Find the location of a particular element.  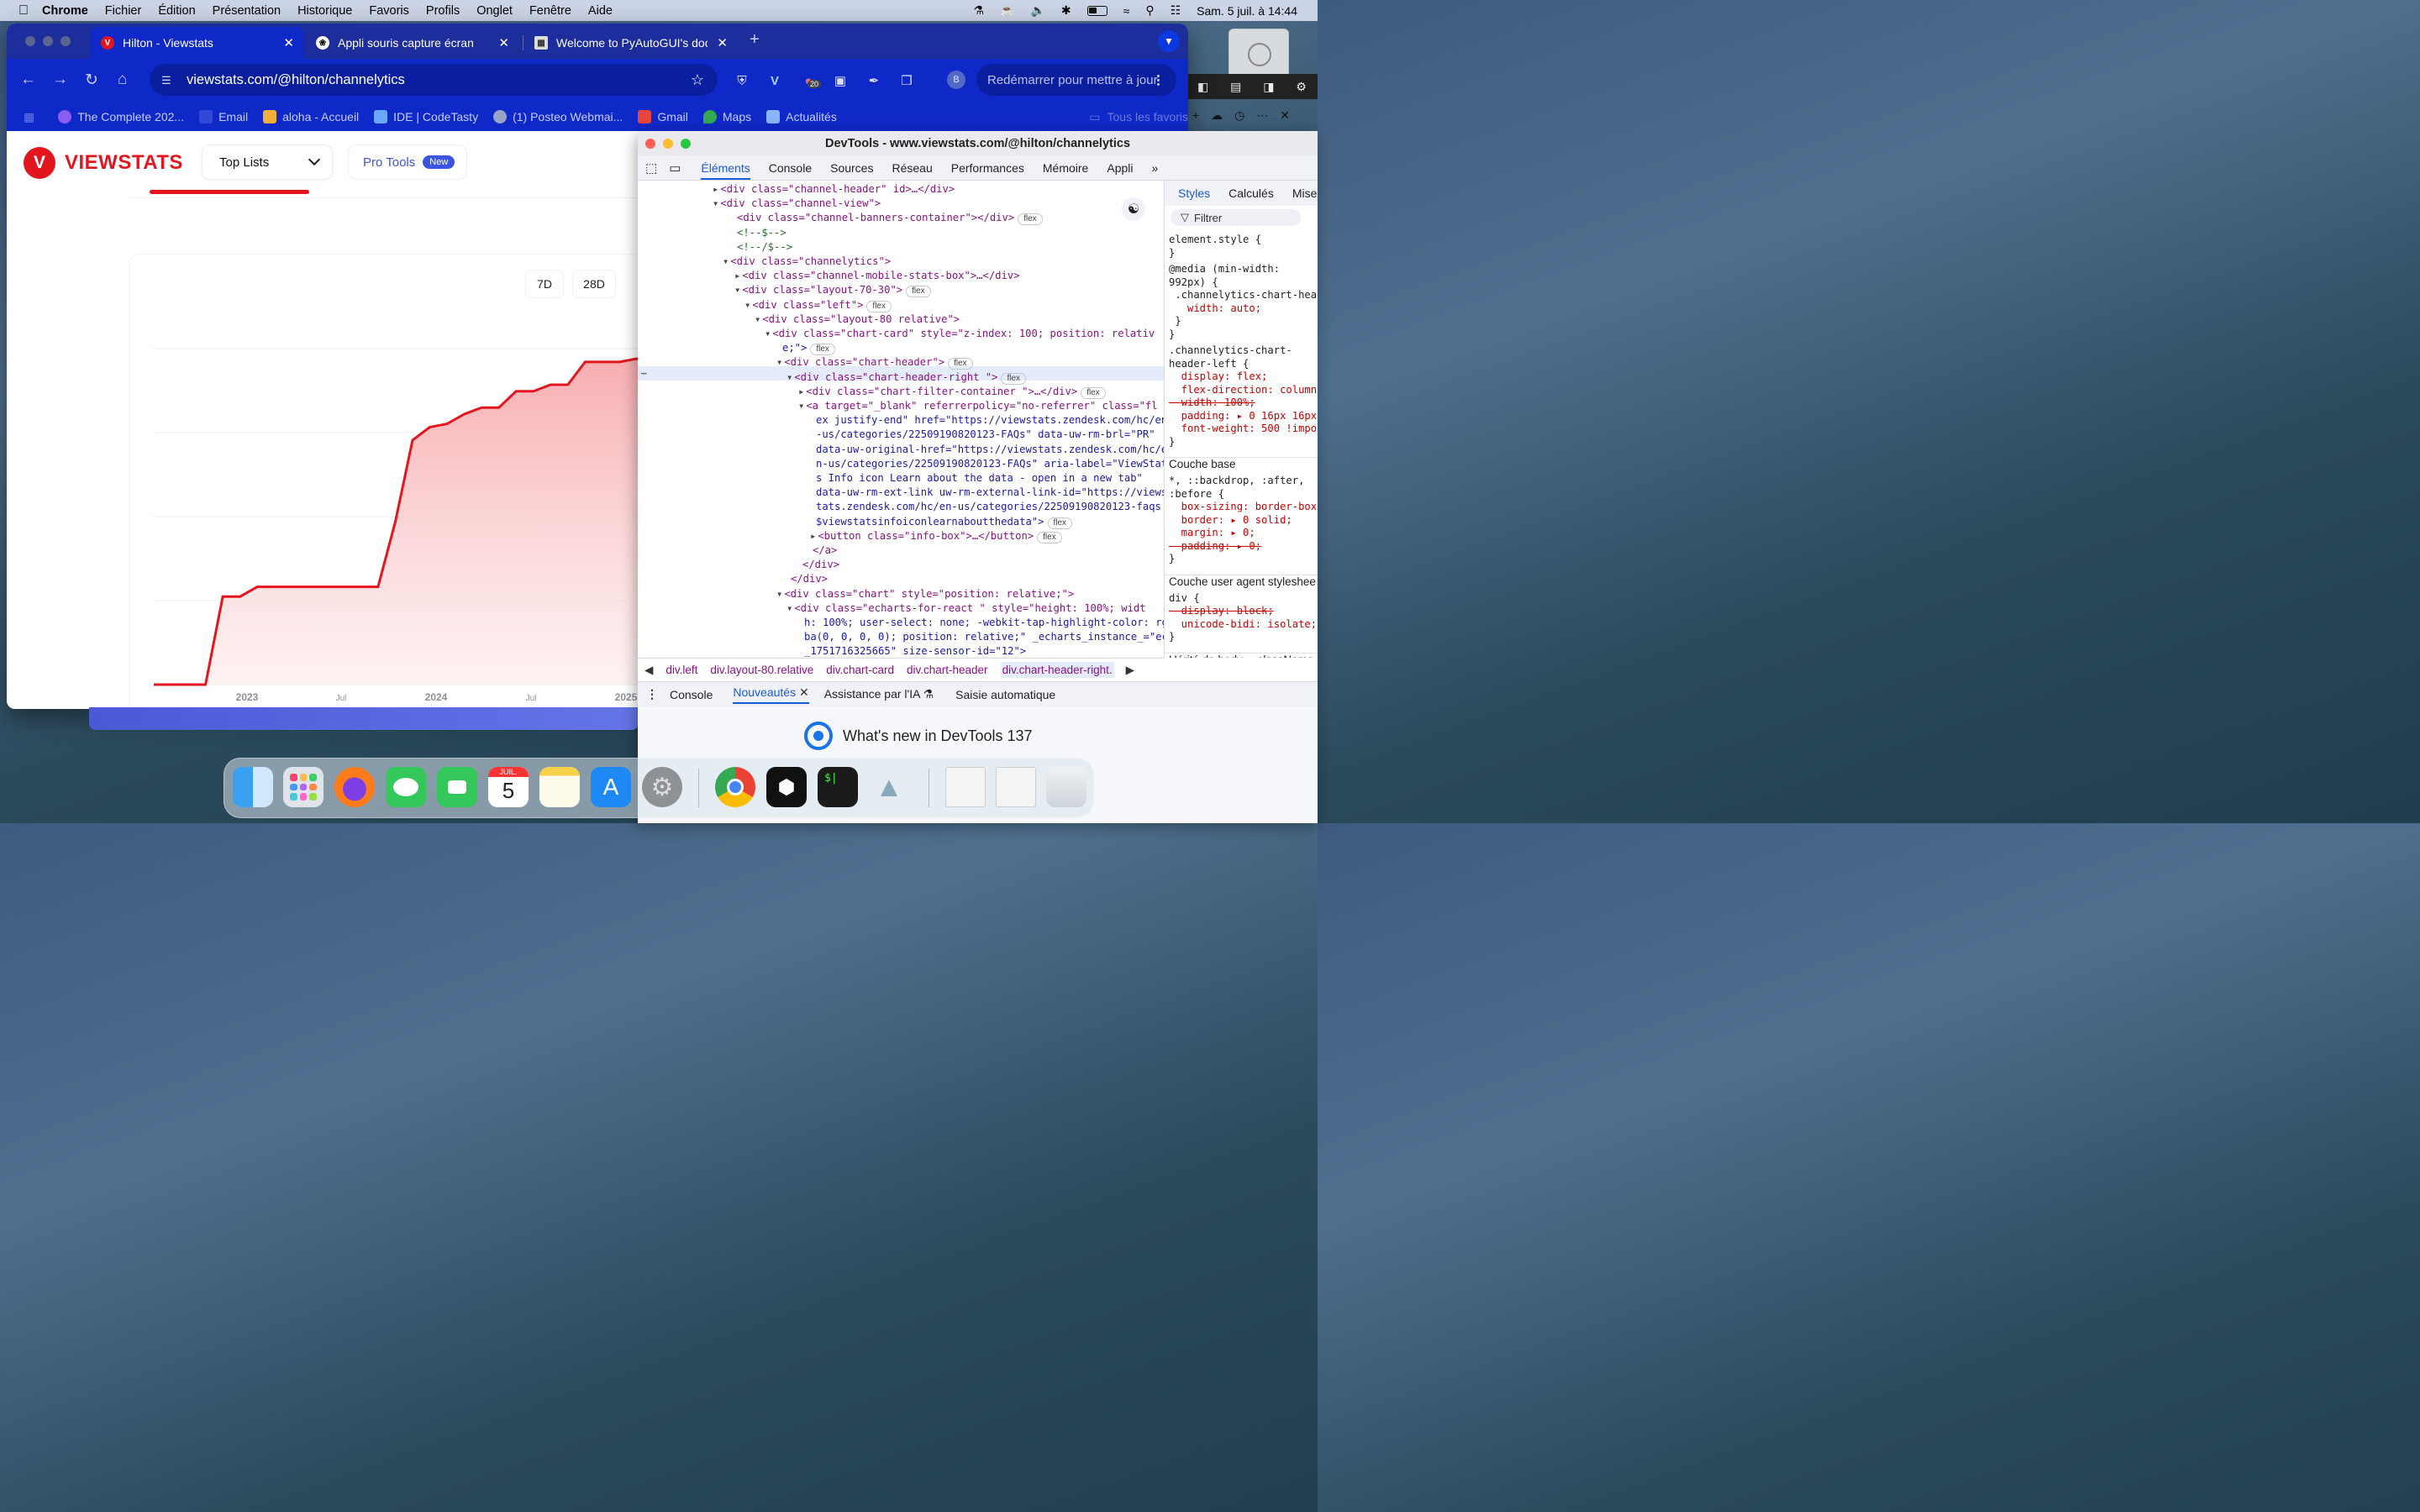

battery-icon is located at coordinates (1096, 10).